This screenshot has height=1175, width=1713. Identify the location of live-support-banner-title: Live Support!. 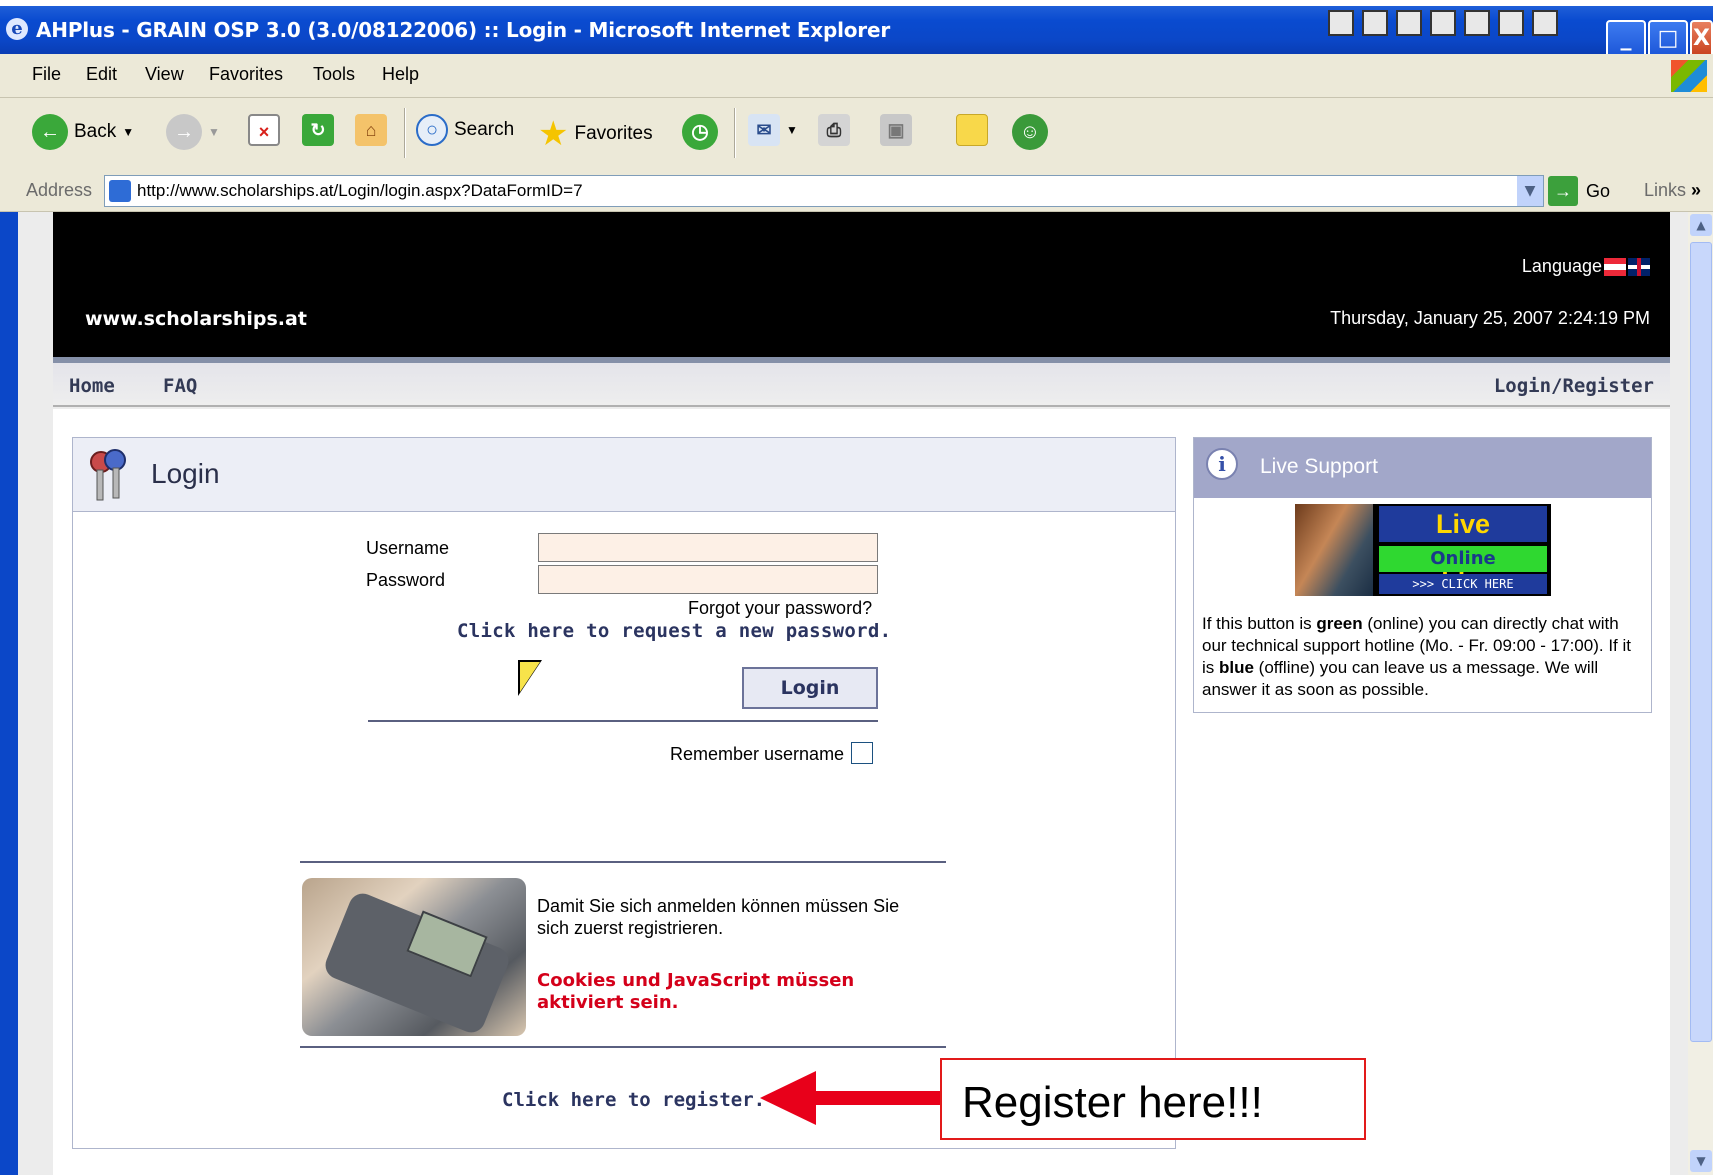
(1463, 540).